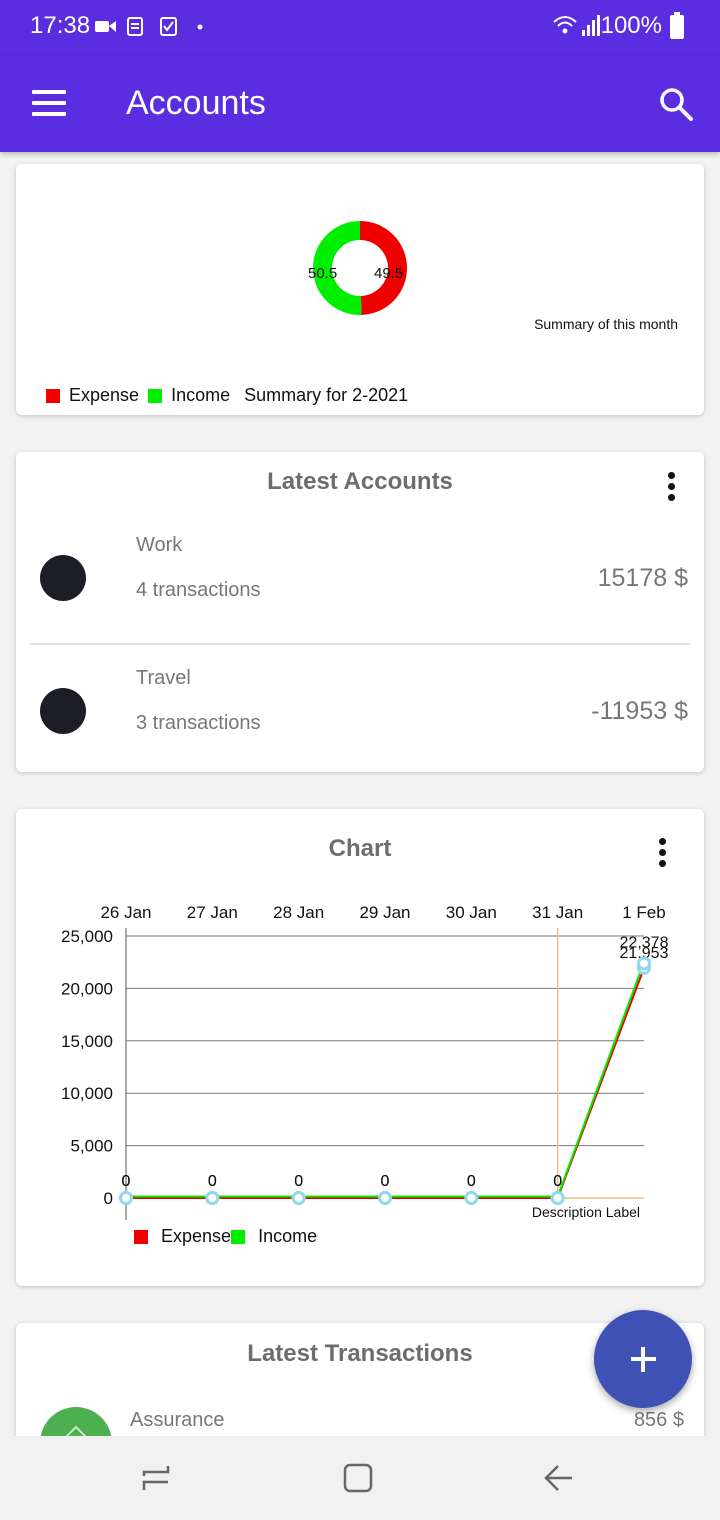 The width and height of the screenshot is (720, 1520). I want to click on transaction-amount: 856 $, so click(658, 1420).